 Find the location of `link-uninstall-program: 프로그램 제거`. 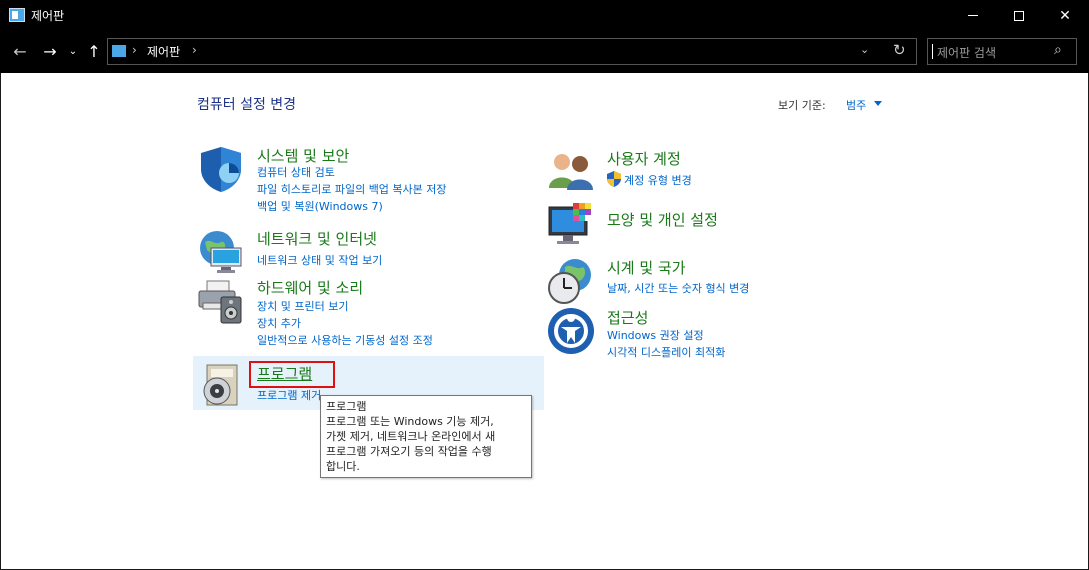

link-uninstall-program: 프로그램 제거 is located at coordinates (289, 395).